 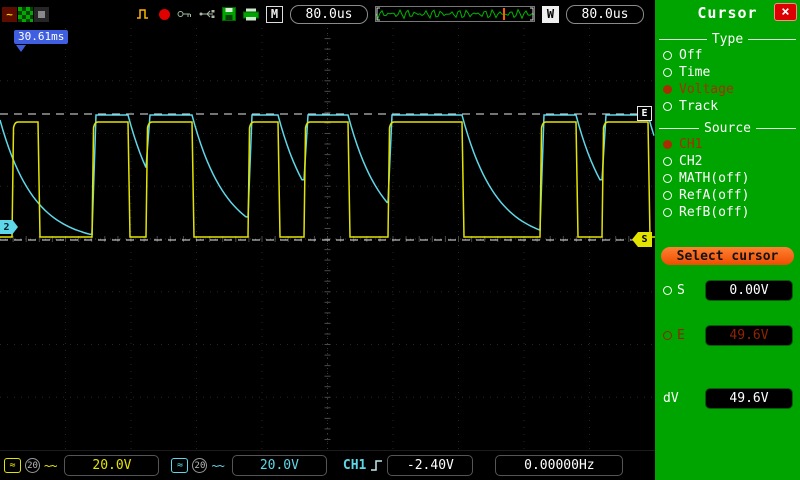 What do you see at coordinates (200, 465) in the screenshot?
I see `ch2-bandwidth-badge: 20` at bounding box center [200, 465].